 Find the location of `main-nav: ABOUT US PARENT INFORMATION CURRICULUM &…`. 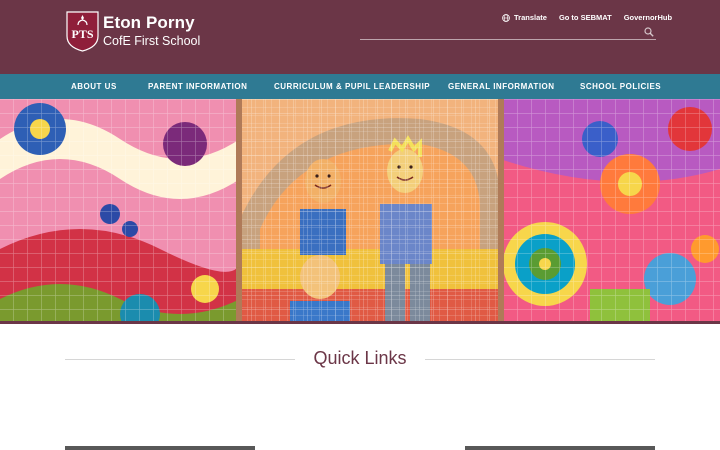

main-nav: ABOUT US PARENT INFORMATION CURRICULUM &… is located at coordinates (360, 86).